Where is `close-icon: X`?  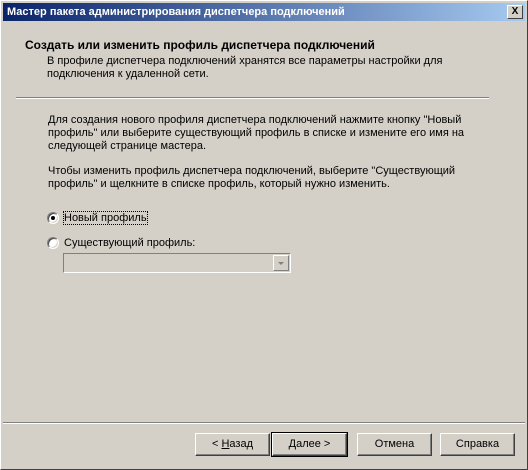 close-icon: X is located at coordinates (515, 11).